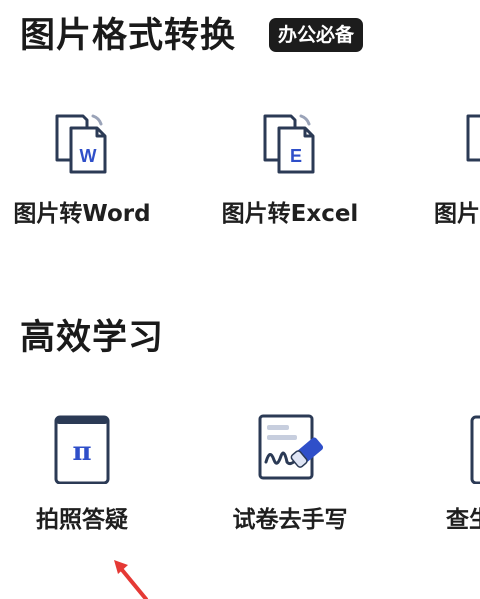 The image size is (480, 599). I want to click on section-title-image-convert: 图片格式转换, so click(128, 36).